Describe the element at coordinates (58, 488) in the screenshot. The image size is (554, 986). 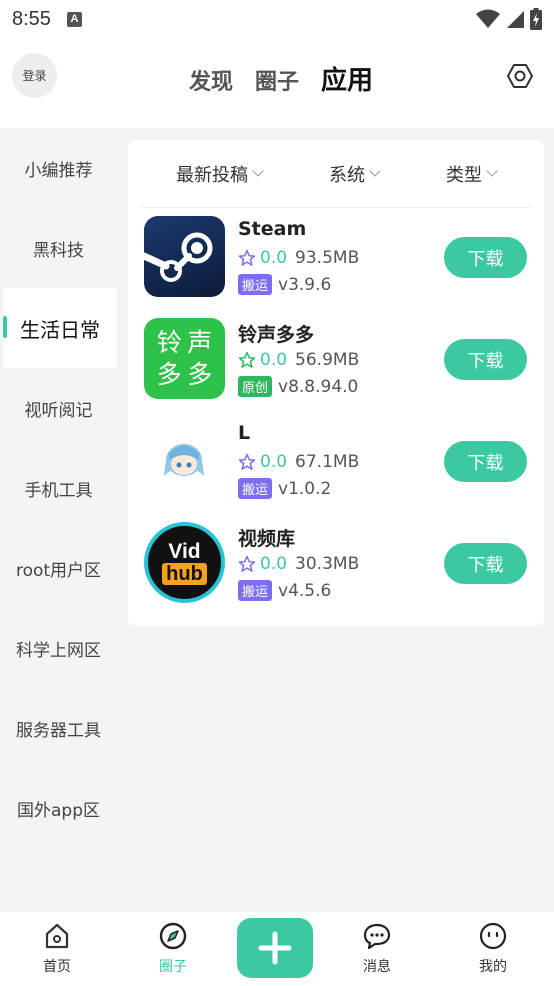
I see `sidebar-item-phone-tools: 手机工具` at that location.